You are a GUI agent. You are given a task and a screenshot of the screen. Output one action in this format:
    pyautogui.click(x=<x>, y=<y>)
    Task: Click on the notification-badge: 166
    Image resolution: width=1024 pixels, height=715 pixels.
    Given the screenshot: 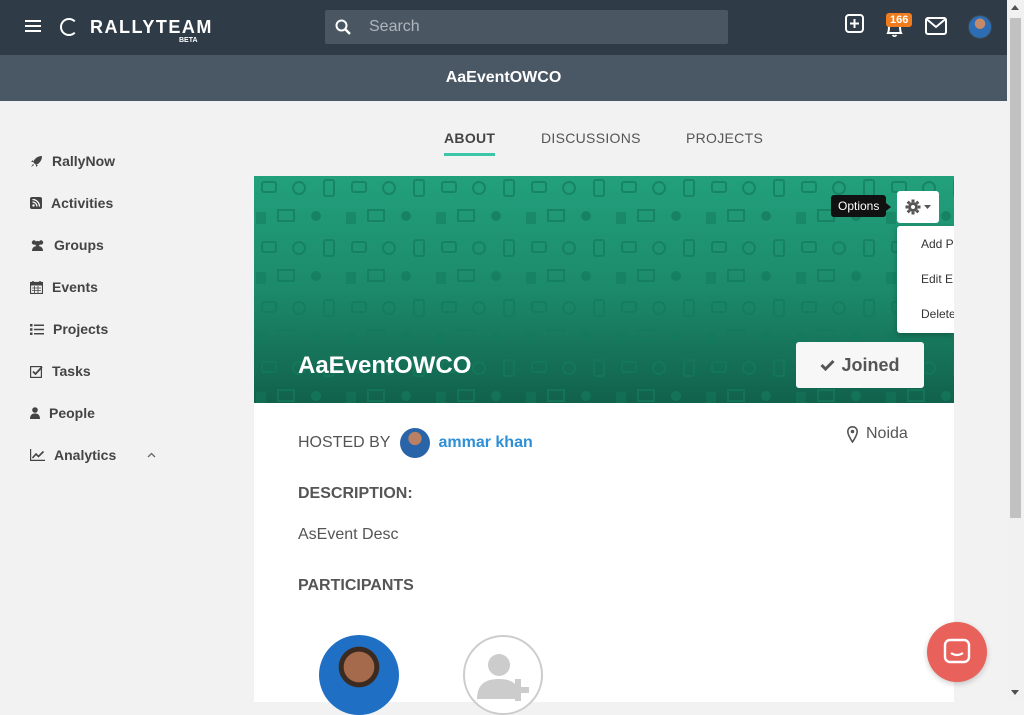 What is the action you would take?
    pyautogui.click(x=899, y=20)
    